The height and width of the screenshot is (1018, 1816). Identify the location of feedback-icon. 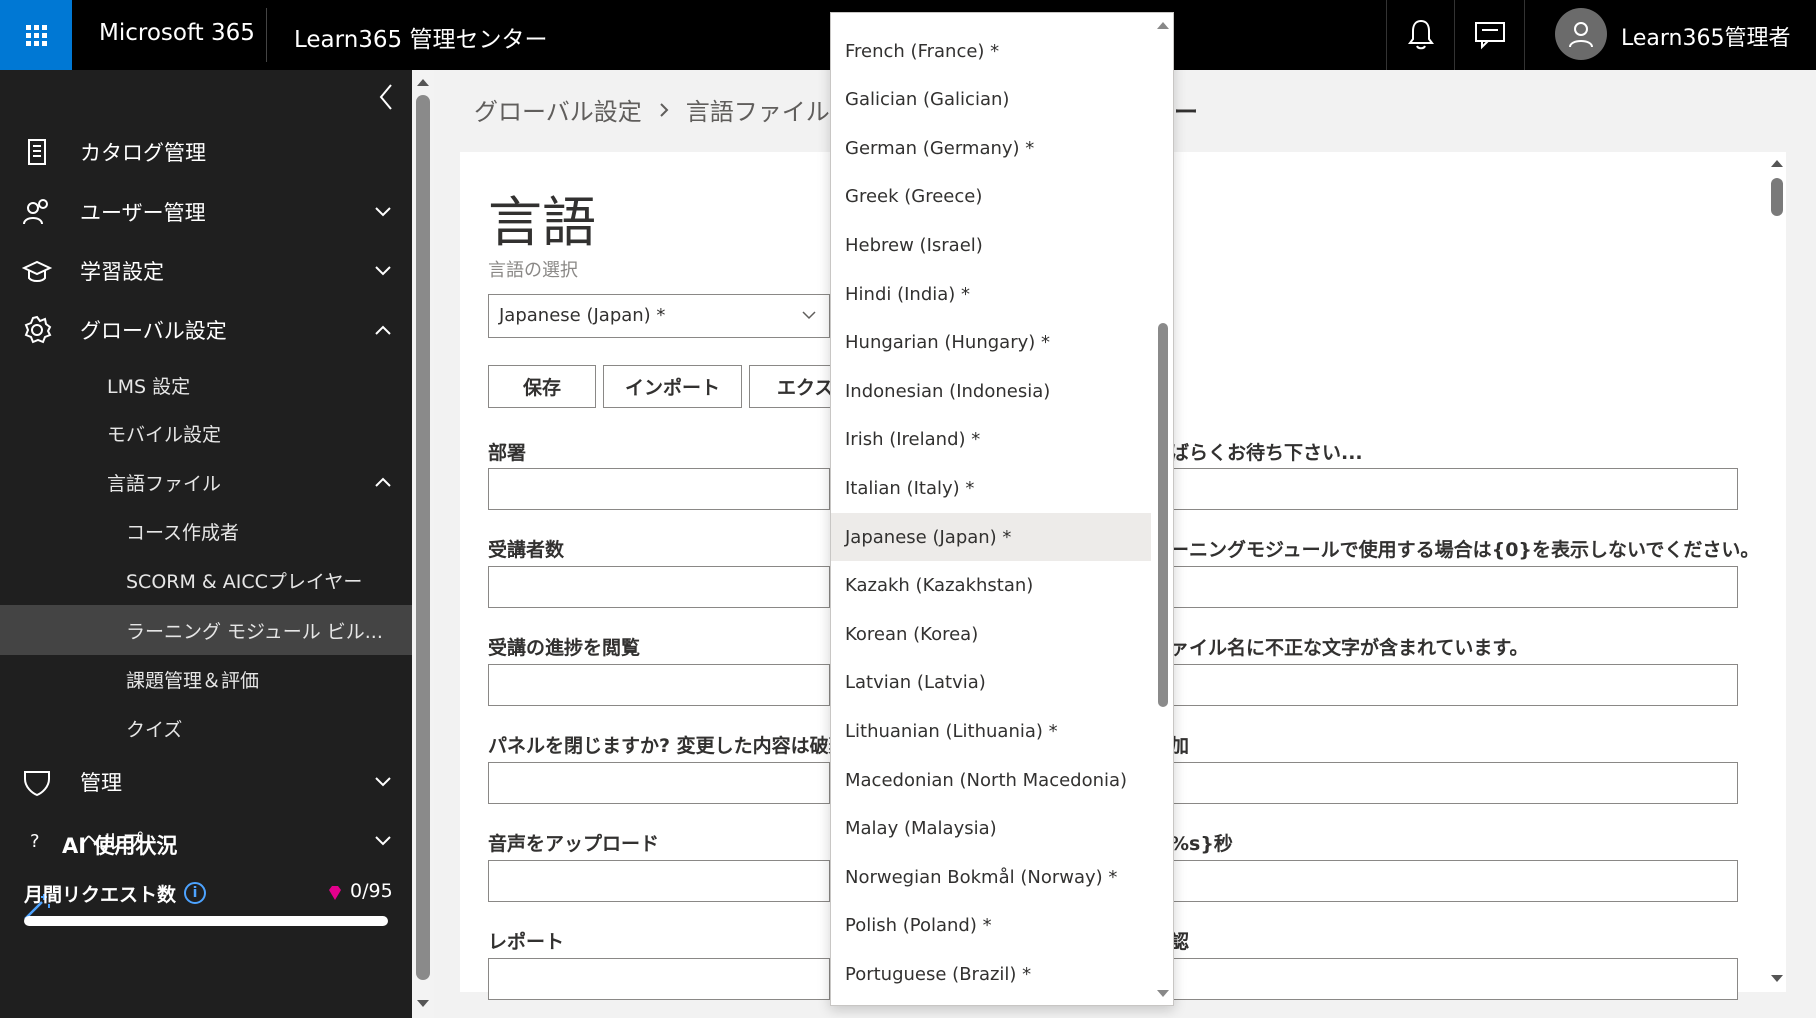
(1490, 35).